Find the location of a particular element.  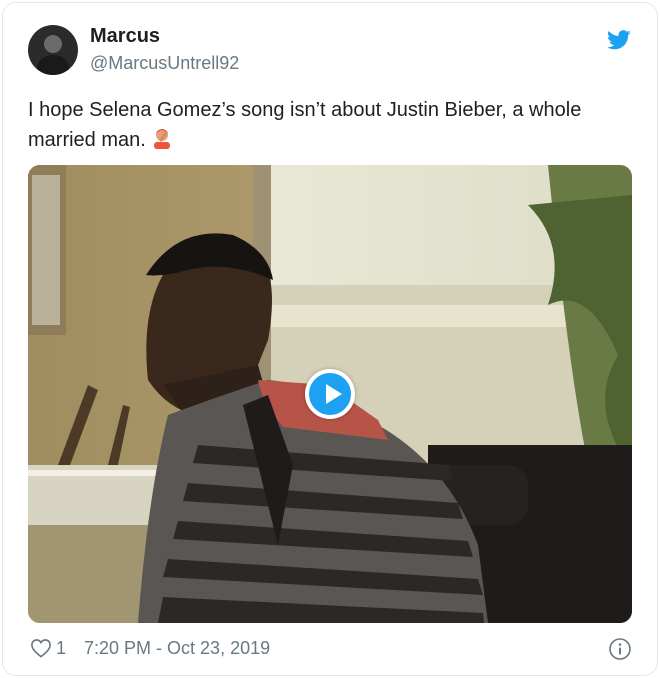

author-display-name: Marcus is located at coordinates (125, 36).